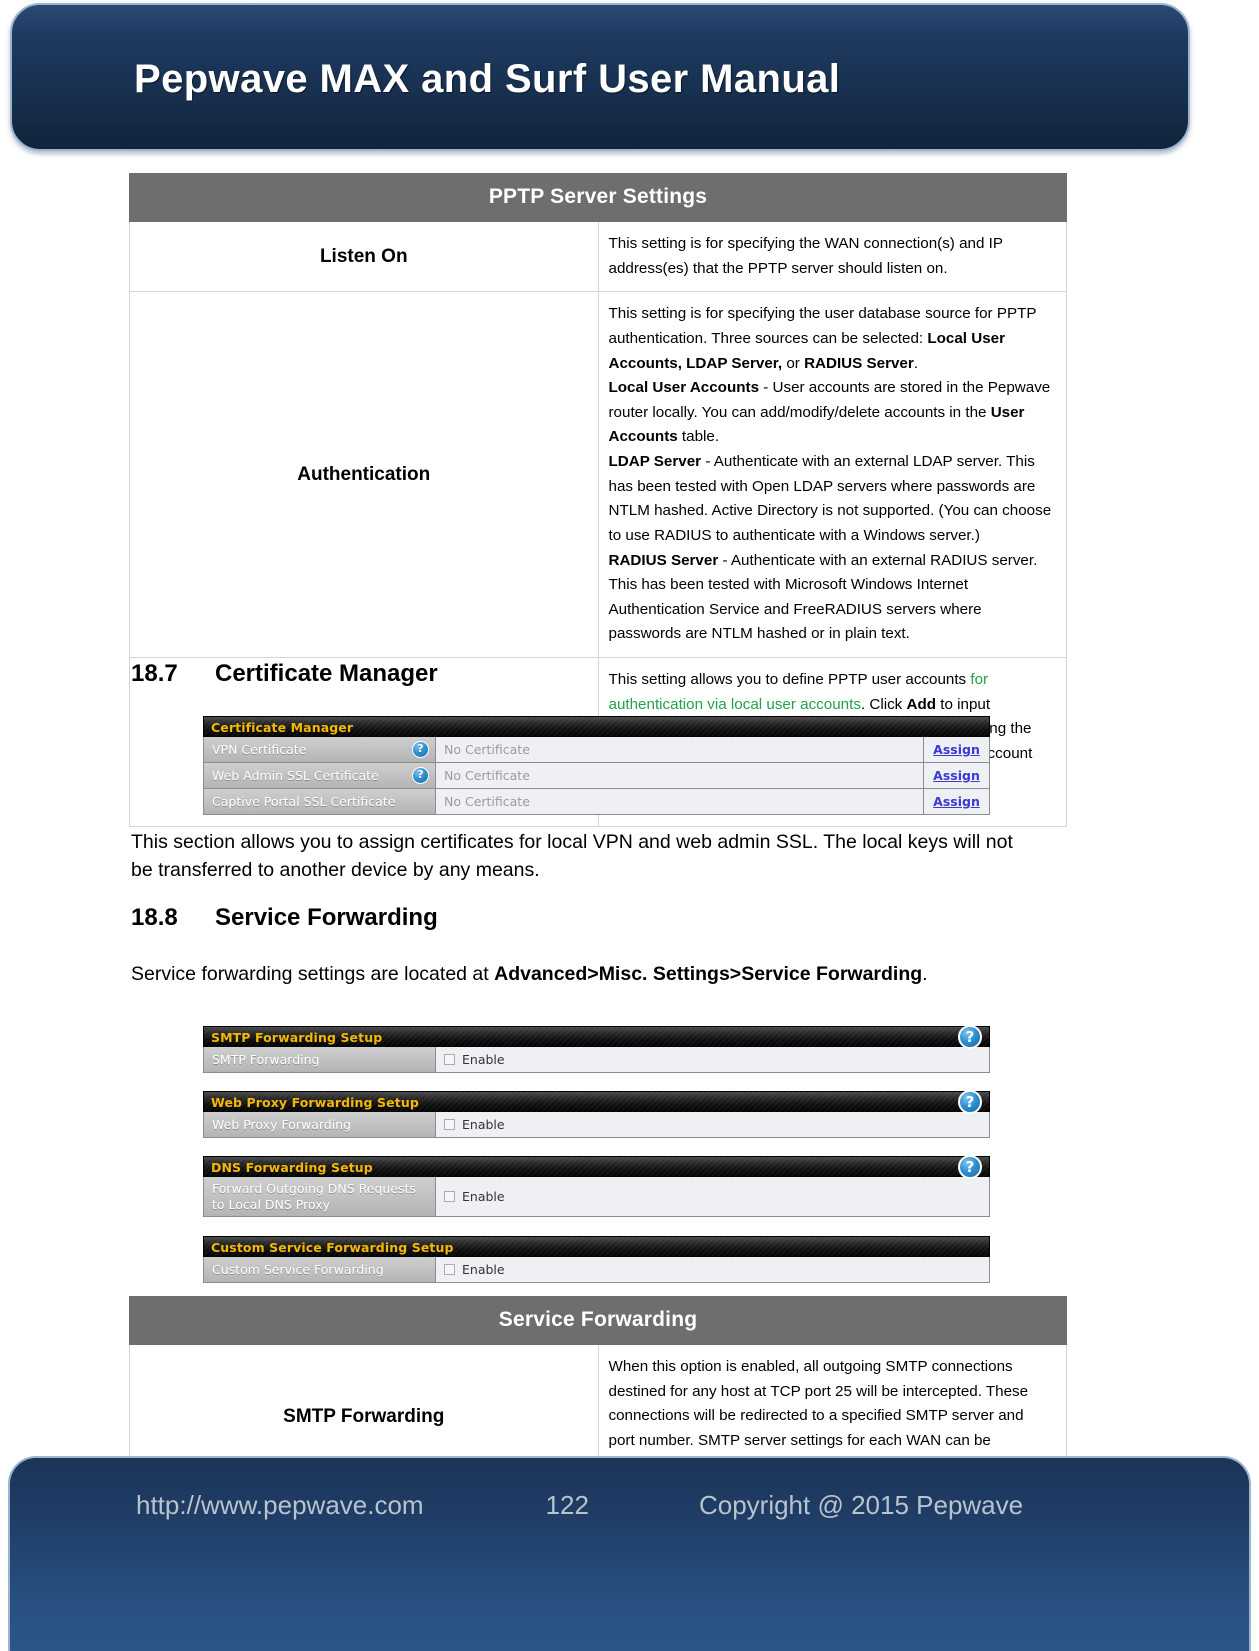  I want to click on web-proxy-forwarding-row: Web Proxy Forwarding Enable, so click(596, 1125).